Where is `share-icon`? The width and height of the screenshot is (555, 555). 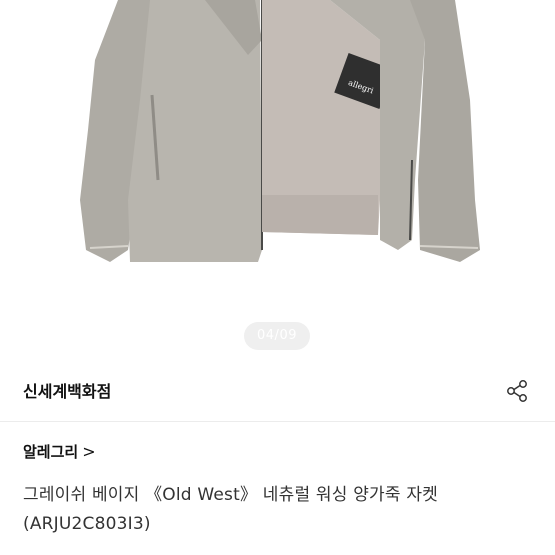 share-icon is located at coordinates (517, 391).